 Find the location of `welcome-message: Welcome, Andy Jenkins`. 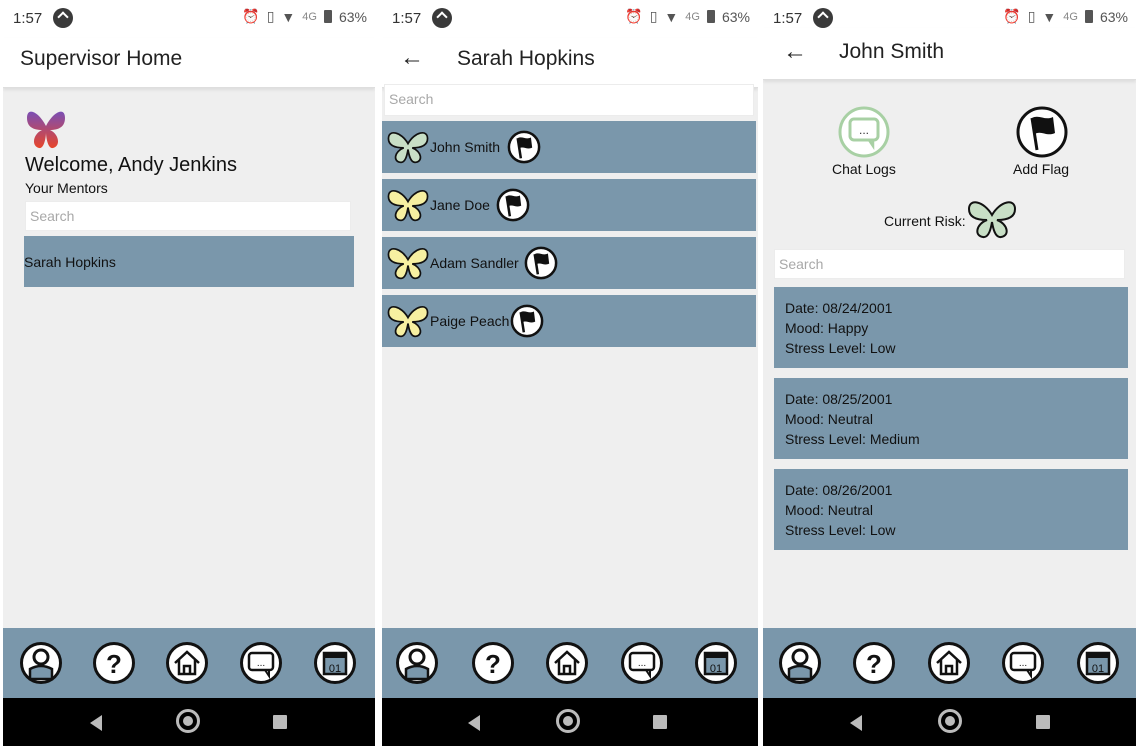

welcome-message: Welcome, Andy Jenkins is located at coordinates (131, 165).